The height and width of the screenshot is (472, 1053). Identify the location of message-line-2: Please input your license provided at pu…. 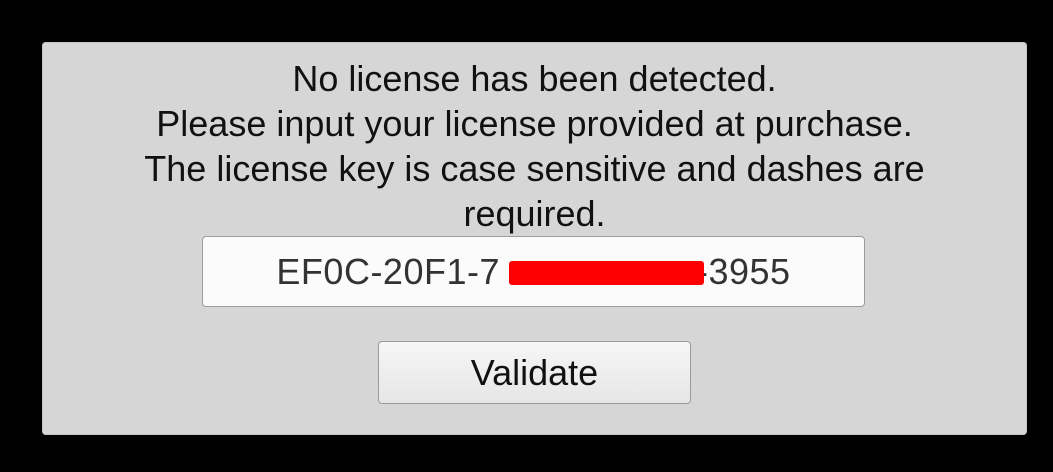
(534, 123).